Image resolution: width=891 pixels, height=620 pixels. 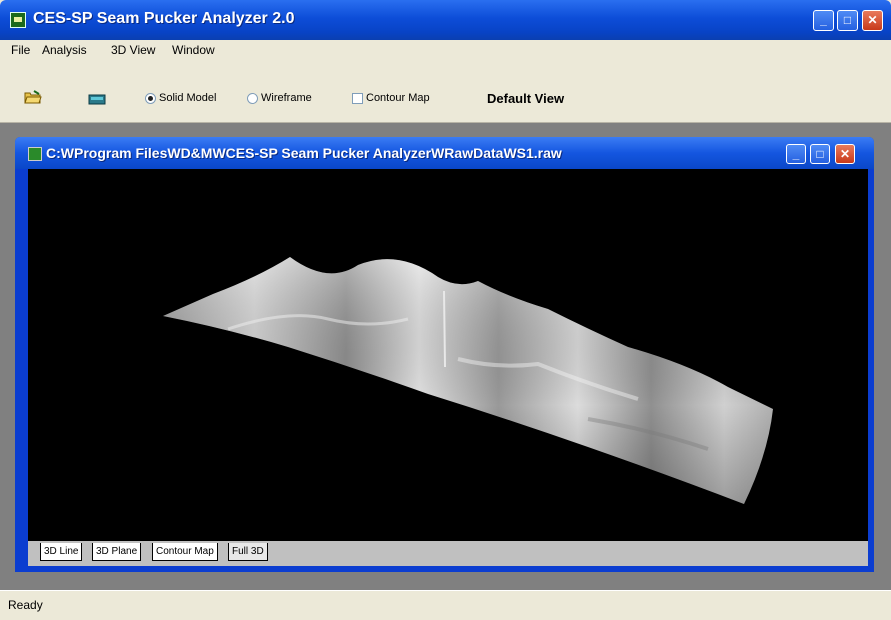 What do you see at coordinates (35, 154) in the screenshot?
I see `document-icon` at bounding box center [35, 154].